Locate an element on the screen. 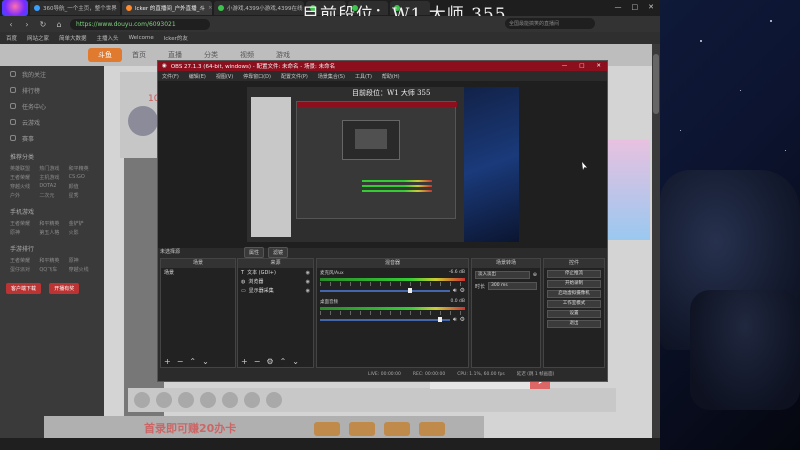 The image size is (800, 450). category-tag: 户外 is located at coordinates (22, 195).